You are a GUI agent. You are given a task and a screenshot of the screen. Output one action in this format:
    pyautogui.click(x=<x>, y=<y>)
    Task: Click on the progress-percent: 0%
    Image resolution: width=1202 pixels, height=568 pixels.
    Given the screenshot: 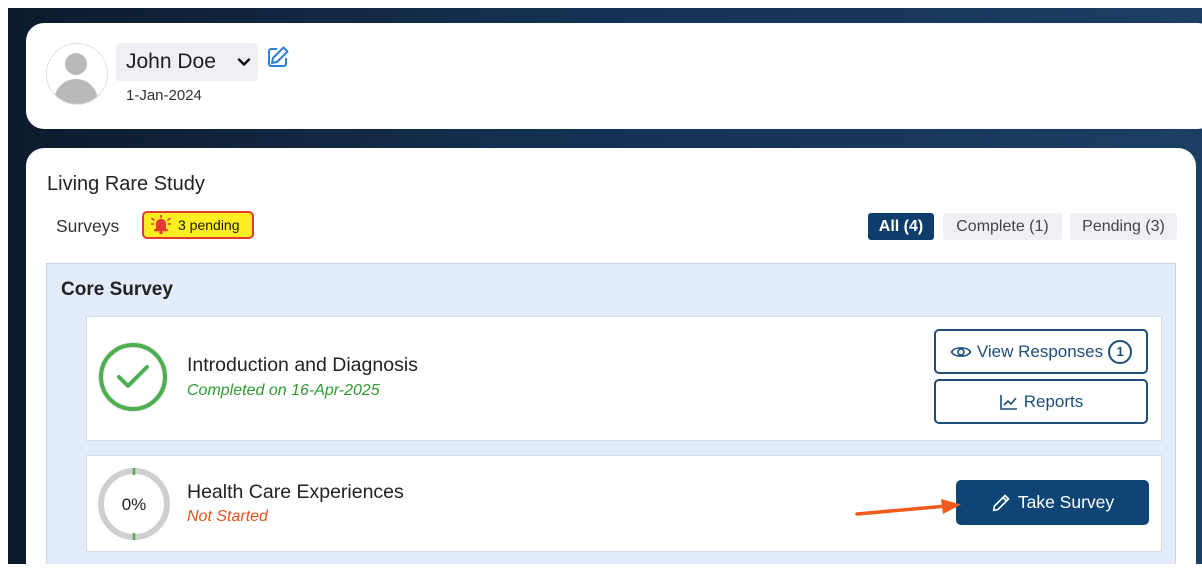 What is the action you would take?
    pyautogui.click(x=134, y=504)
    